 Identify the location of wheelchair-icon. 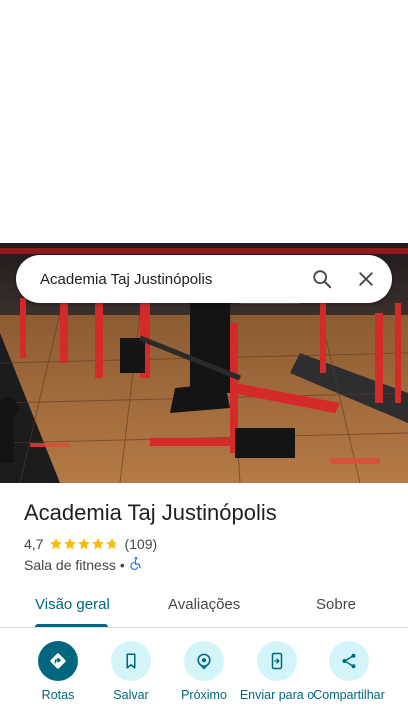
(136, 564).